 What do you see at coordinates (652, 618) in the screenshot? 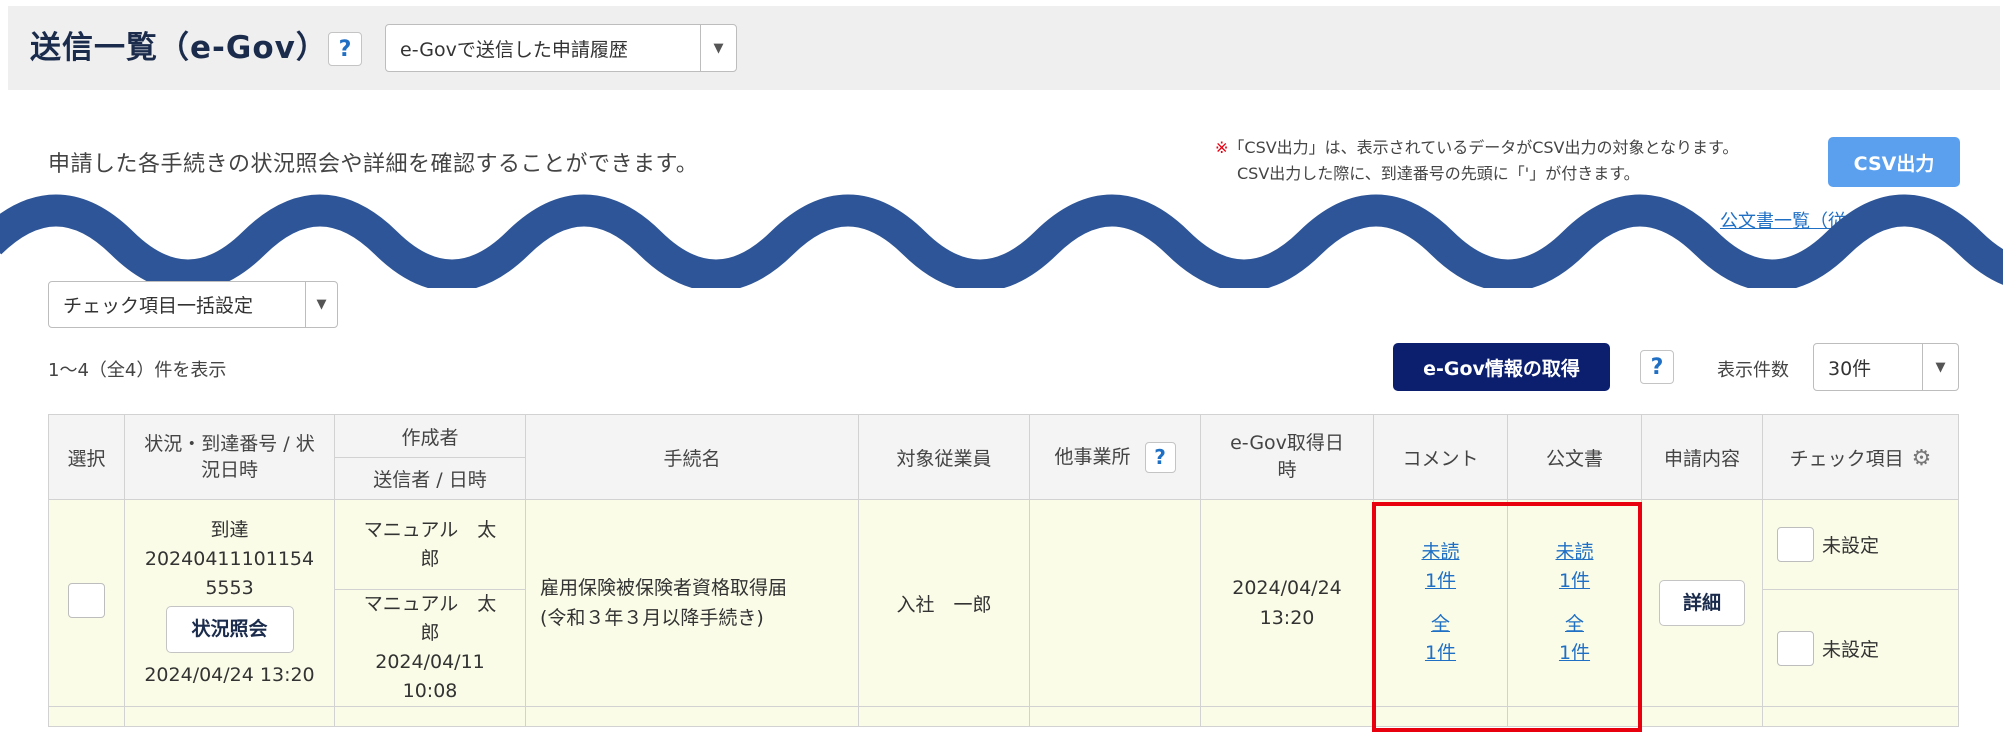
I see `procedure-note: (令和３年３月以降手続き)` at bounding box center [652, 618].